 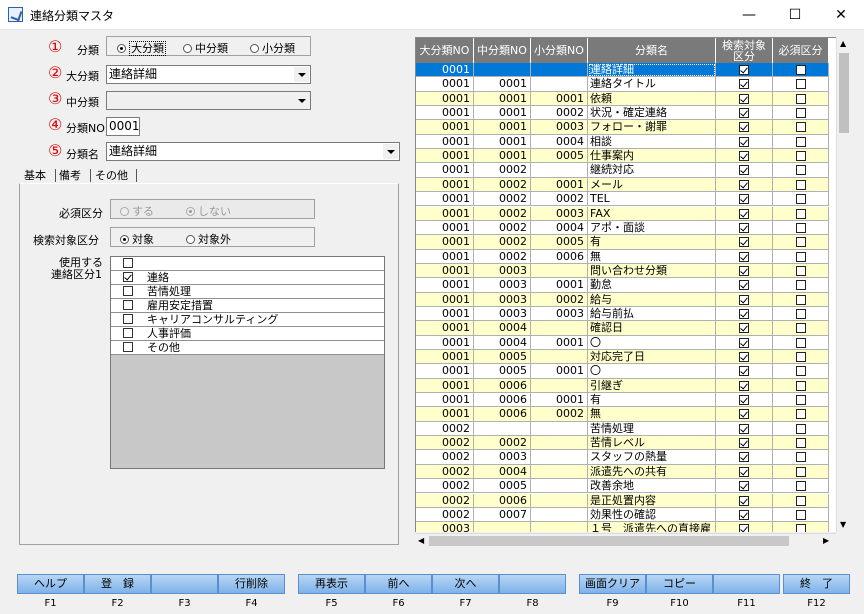 What do you see at coordinates (502, 342) in the screenshot?
I see `table-cell: 0004` at bounding box center [502, 342].